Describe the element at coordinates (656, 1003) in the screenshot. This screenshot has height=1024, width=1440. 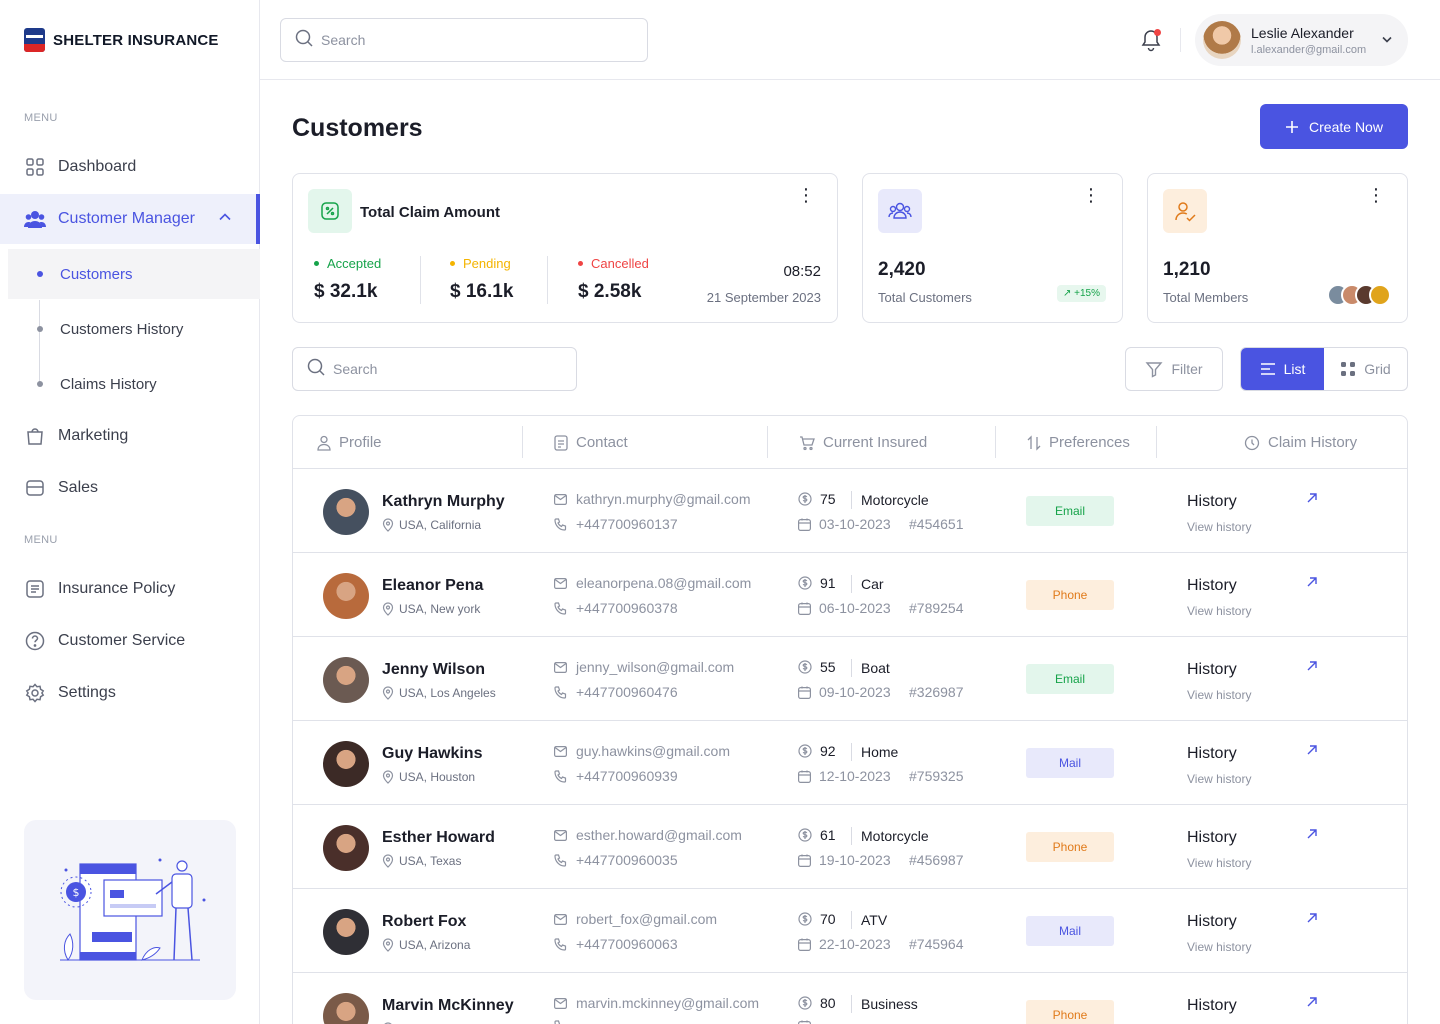
I see `customer-email: marvin.mckinney@gmail.com` at that location.